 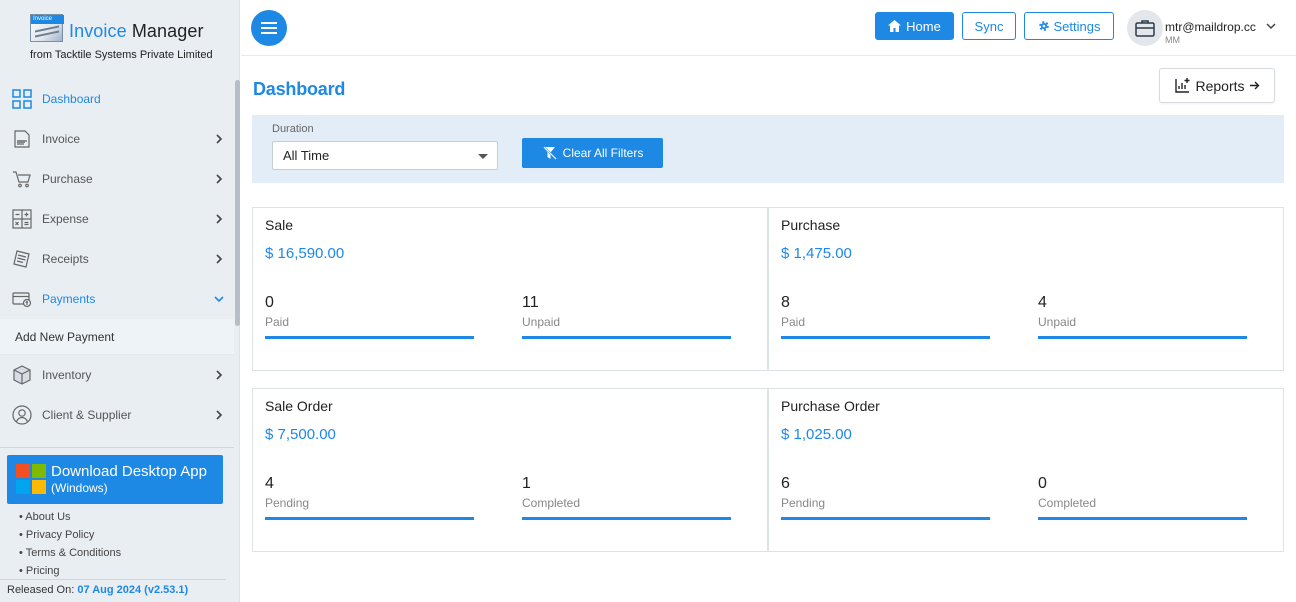 I want to click on settings-button: Settings, so click(x=1069, y=26).